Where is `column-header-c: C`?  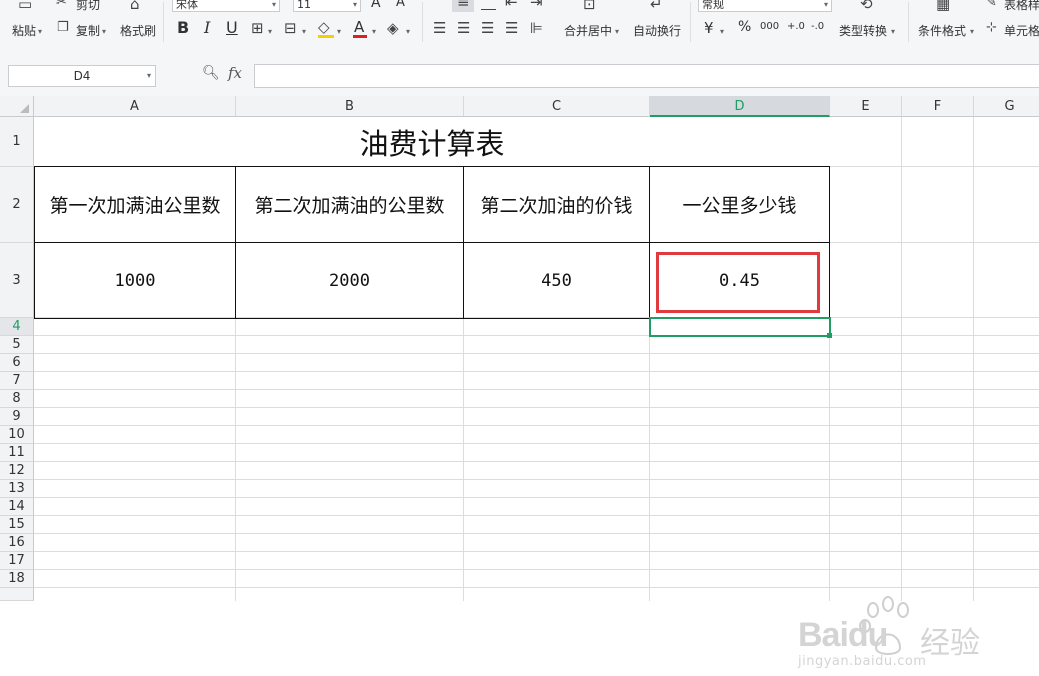 column-header-c: C is located at coordinates (557, 106).